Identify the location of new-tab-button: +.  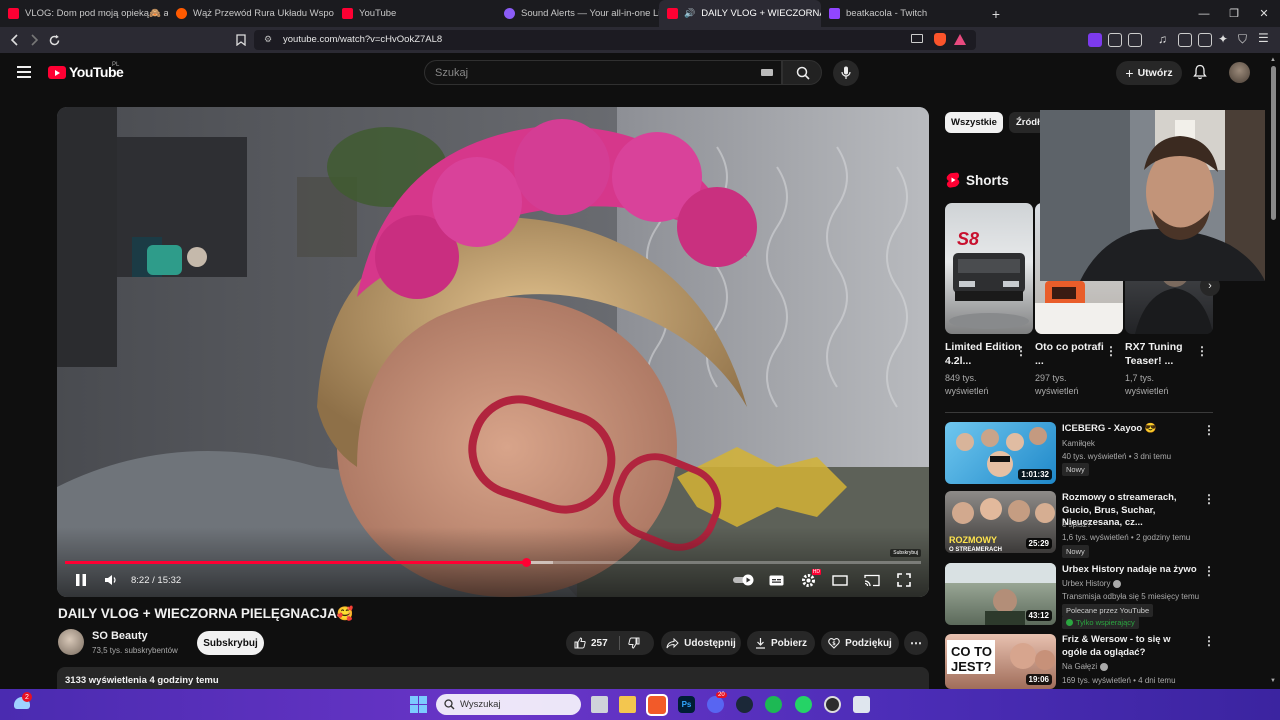
(996, 13).